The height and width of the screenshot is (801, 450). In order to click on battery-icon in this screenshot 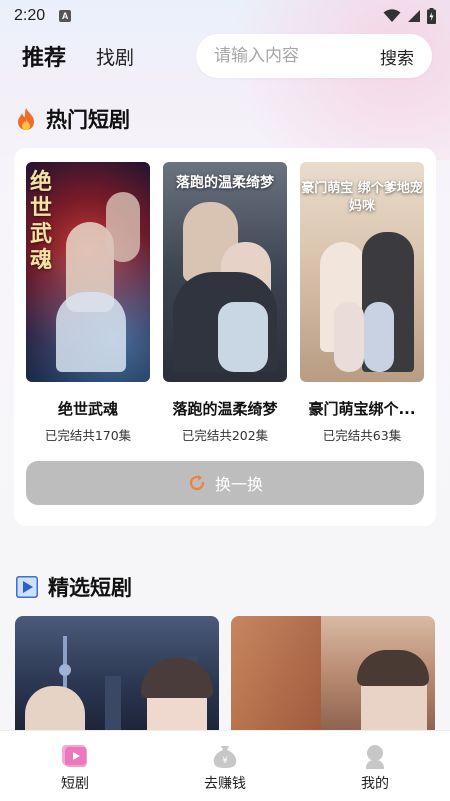, I will do `click(431, 16)`.